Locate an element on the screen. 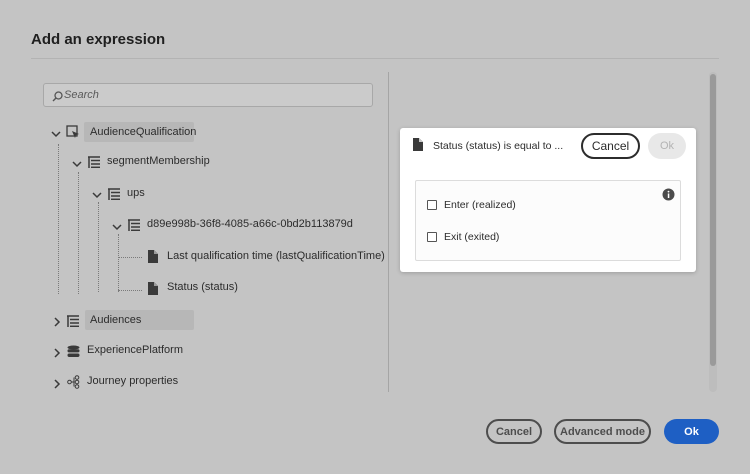 The width and height of the screenshot is (750, 474). option-label: Enter (realized) is located at coordinates (480, 205).